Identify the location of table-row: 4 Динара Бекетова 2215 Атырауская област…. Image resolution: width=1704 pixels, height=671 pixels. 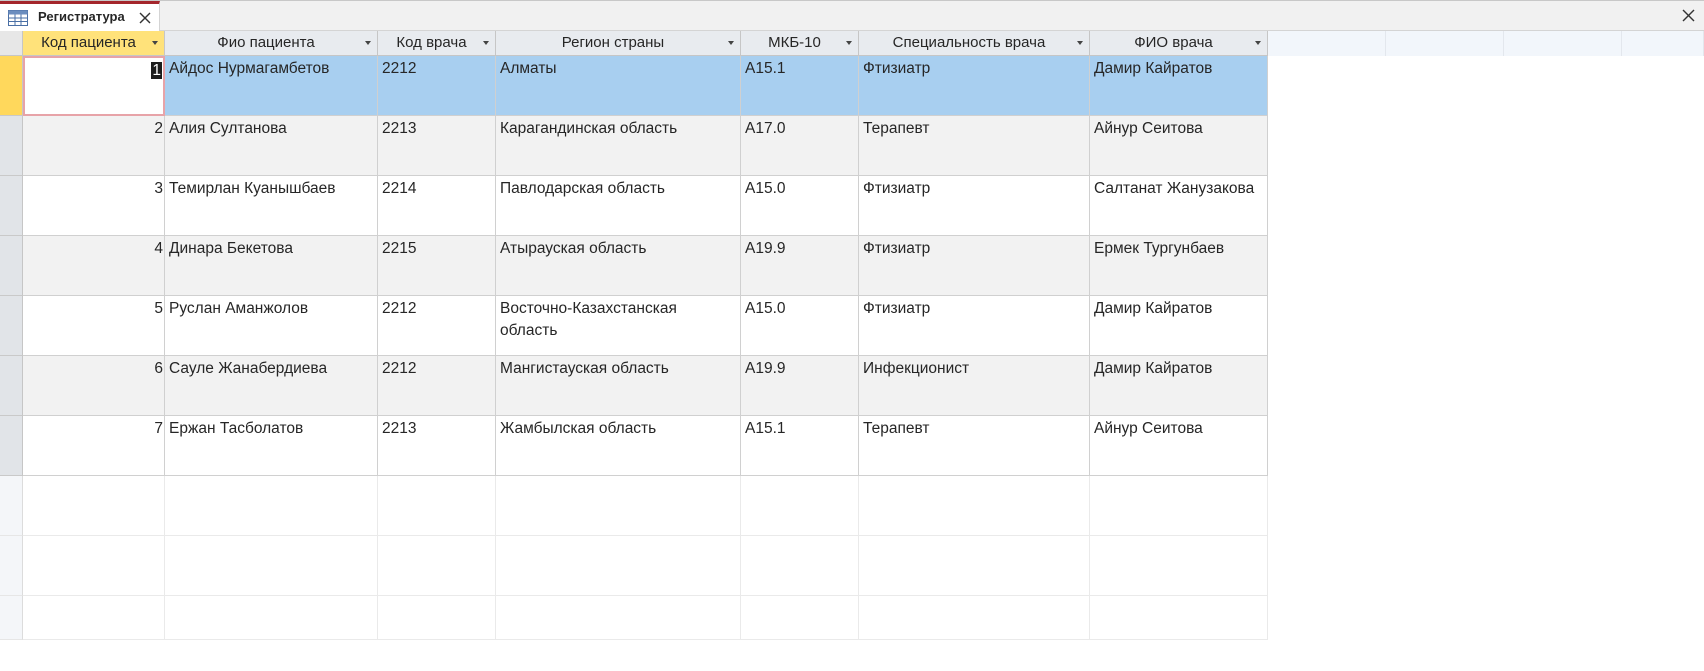
(852, 266).